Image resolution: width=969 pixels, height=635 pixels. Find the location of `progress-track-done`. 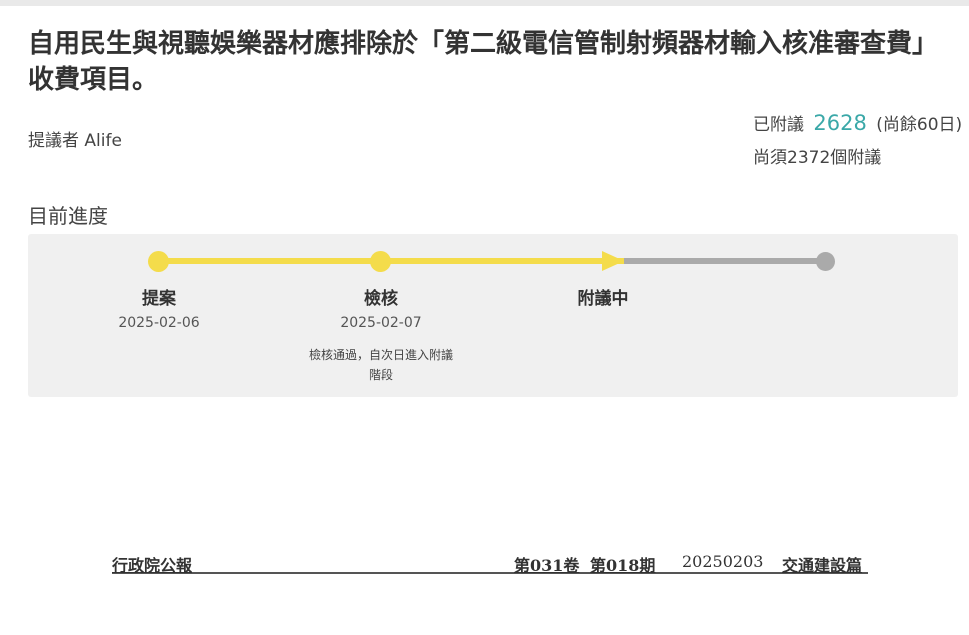

progress-track-done is located at coordinates (394, 261).